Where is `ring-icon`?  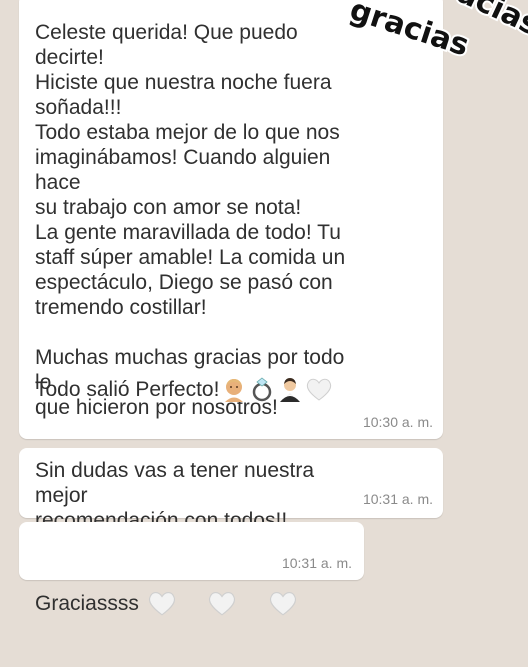 ring-icon is located at coordinates (262, 389).